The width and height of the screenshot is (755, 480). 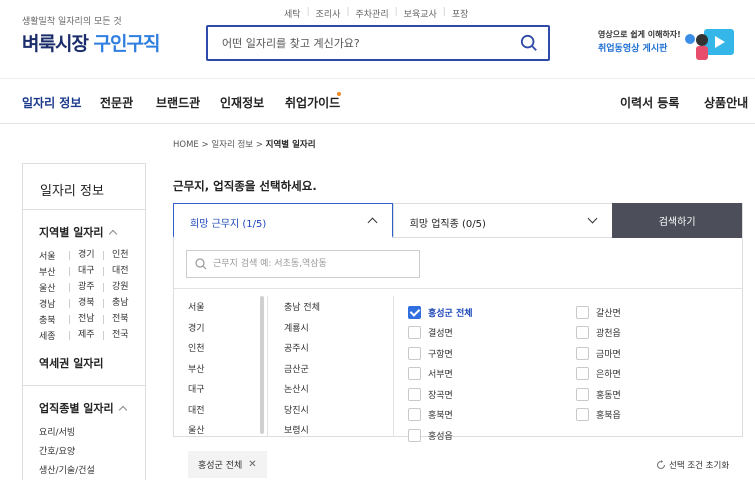 I want to click on region-link: 충남, so click(x=120, y=303).